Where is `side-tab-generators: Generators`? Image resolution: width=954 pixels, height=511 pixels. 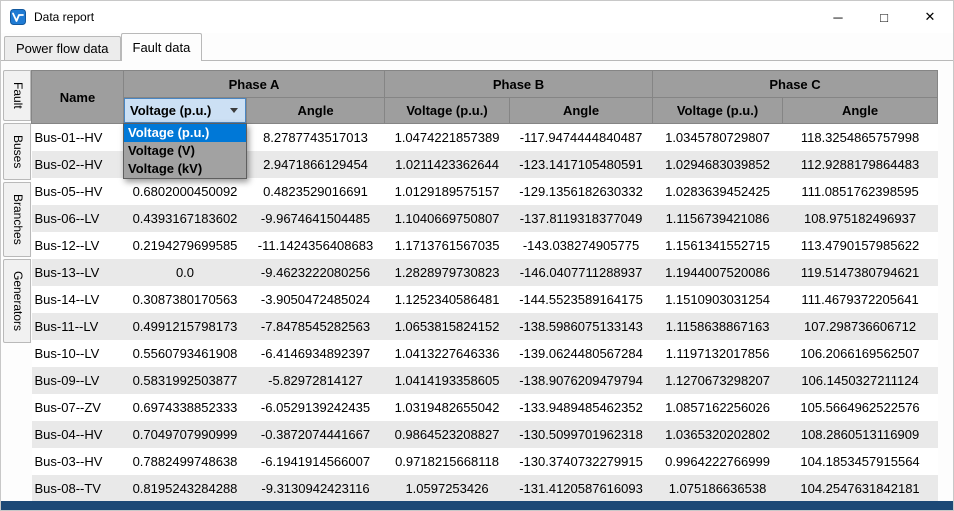 side-tab-generators: Generators is located at coordinates (17, 300).